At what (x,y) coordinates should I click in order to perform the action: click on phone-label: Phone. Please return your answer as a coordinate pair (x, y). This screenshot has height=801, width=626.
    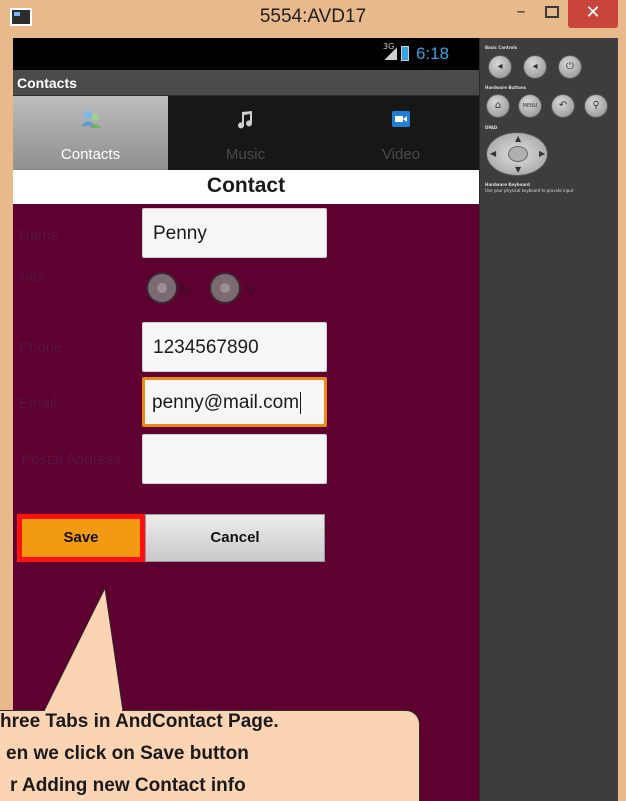
    Looking at the image, I should click on (41, 347).